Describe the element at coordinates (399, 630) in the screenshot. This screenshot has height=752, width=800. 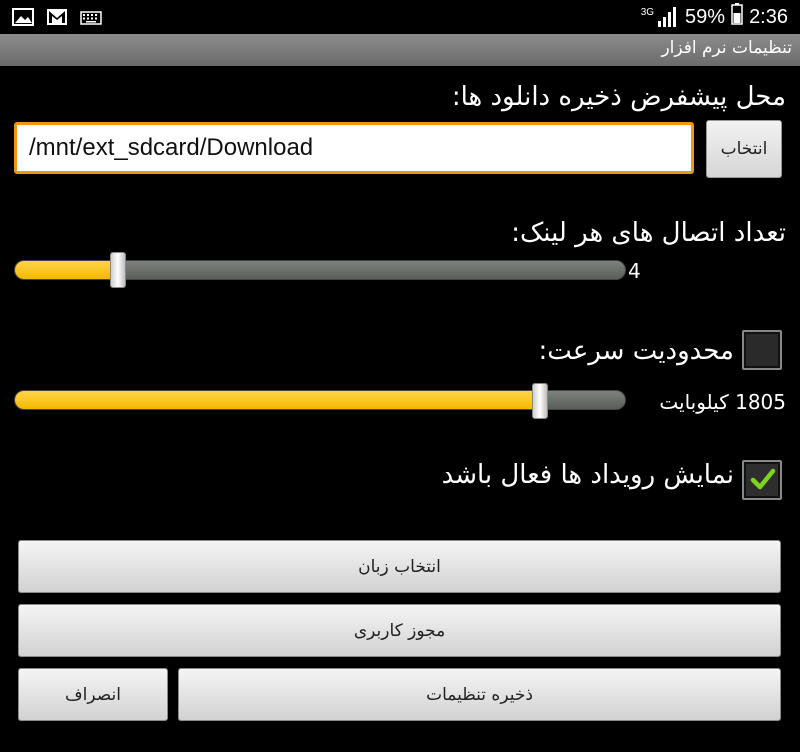
I see `user-license-button: مجوز کاربری` at that location.